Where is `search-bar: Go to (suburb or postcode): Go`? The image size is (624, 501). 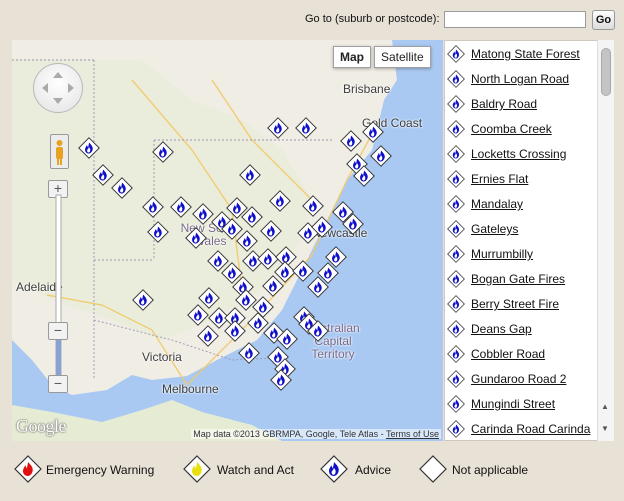 search-bar: Go to (suburb or postcode): Go is located at coordinates (312, 19).